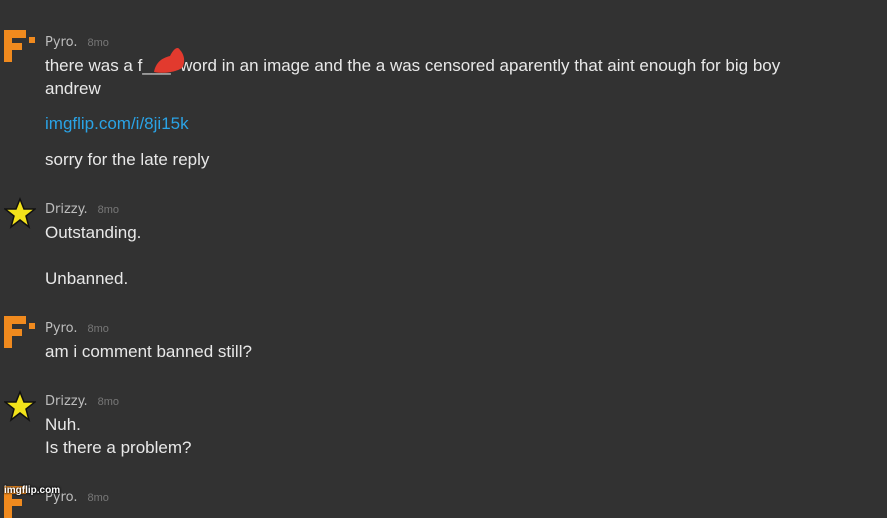 This screenshot has width=887, height=518. Describe the element at coordinates (127, 159) in the screenshot. I see `comment-text: sorry for the late reply` at that location.